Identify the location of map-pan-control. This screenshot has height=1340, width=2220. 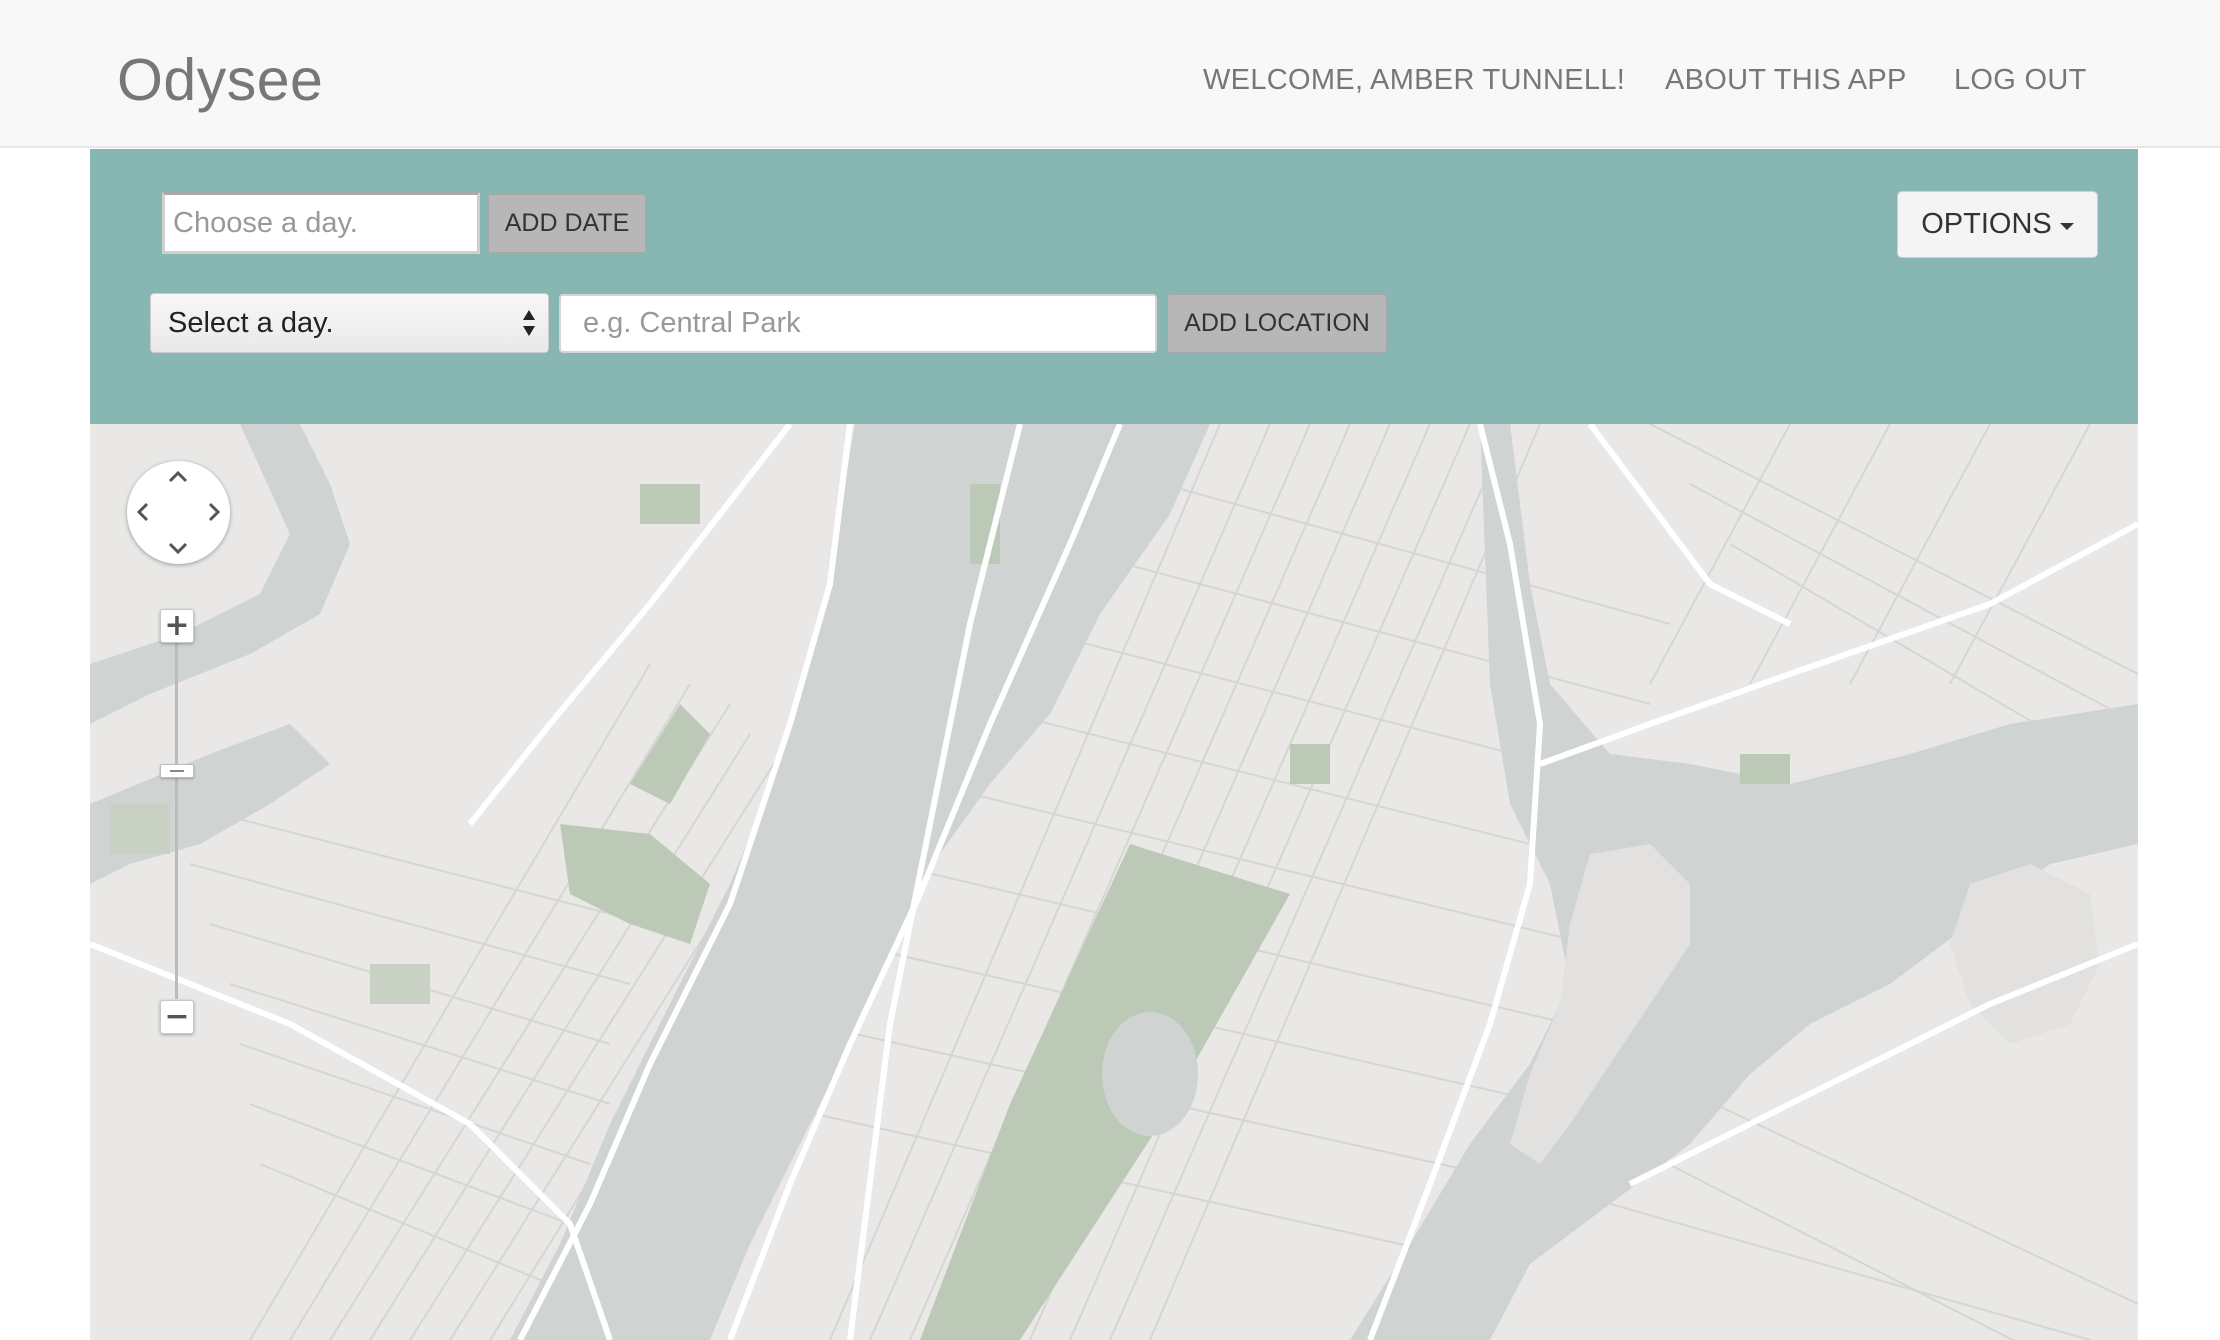
(178, 512).